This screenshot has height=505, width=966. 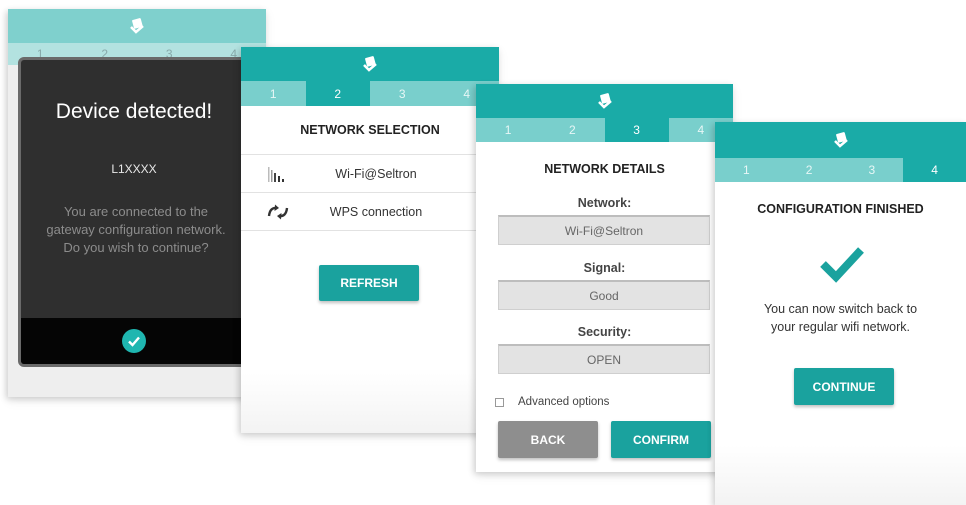 I want to click on security-field: OPEN, so click(x=604, y=359).